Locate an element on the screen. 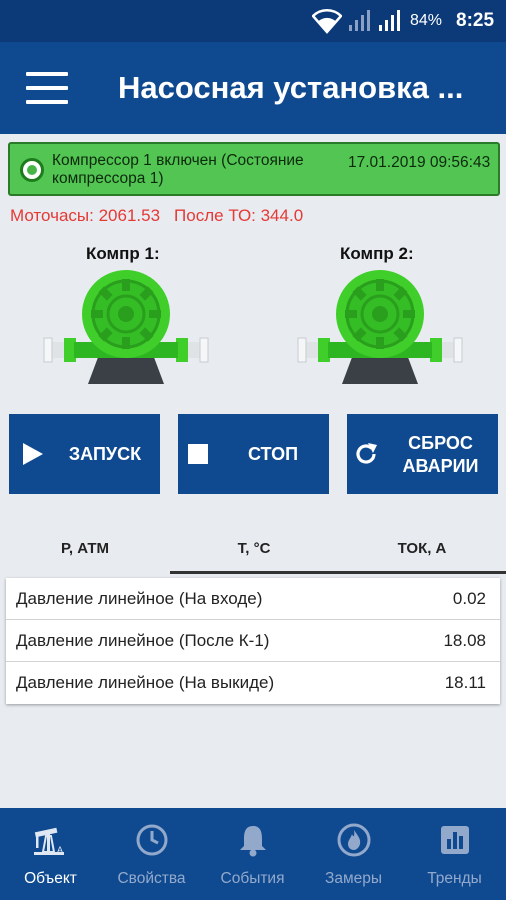 This screenshot has width=506, height=900. row-value: 18.08 is located at coordinates (464, 640).